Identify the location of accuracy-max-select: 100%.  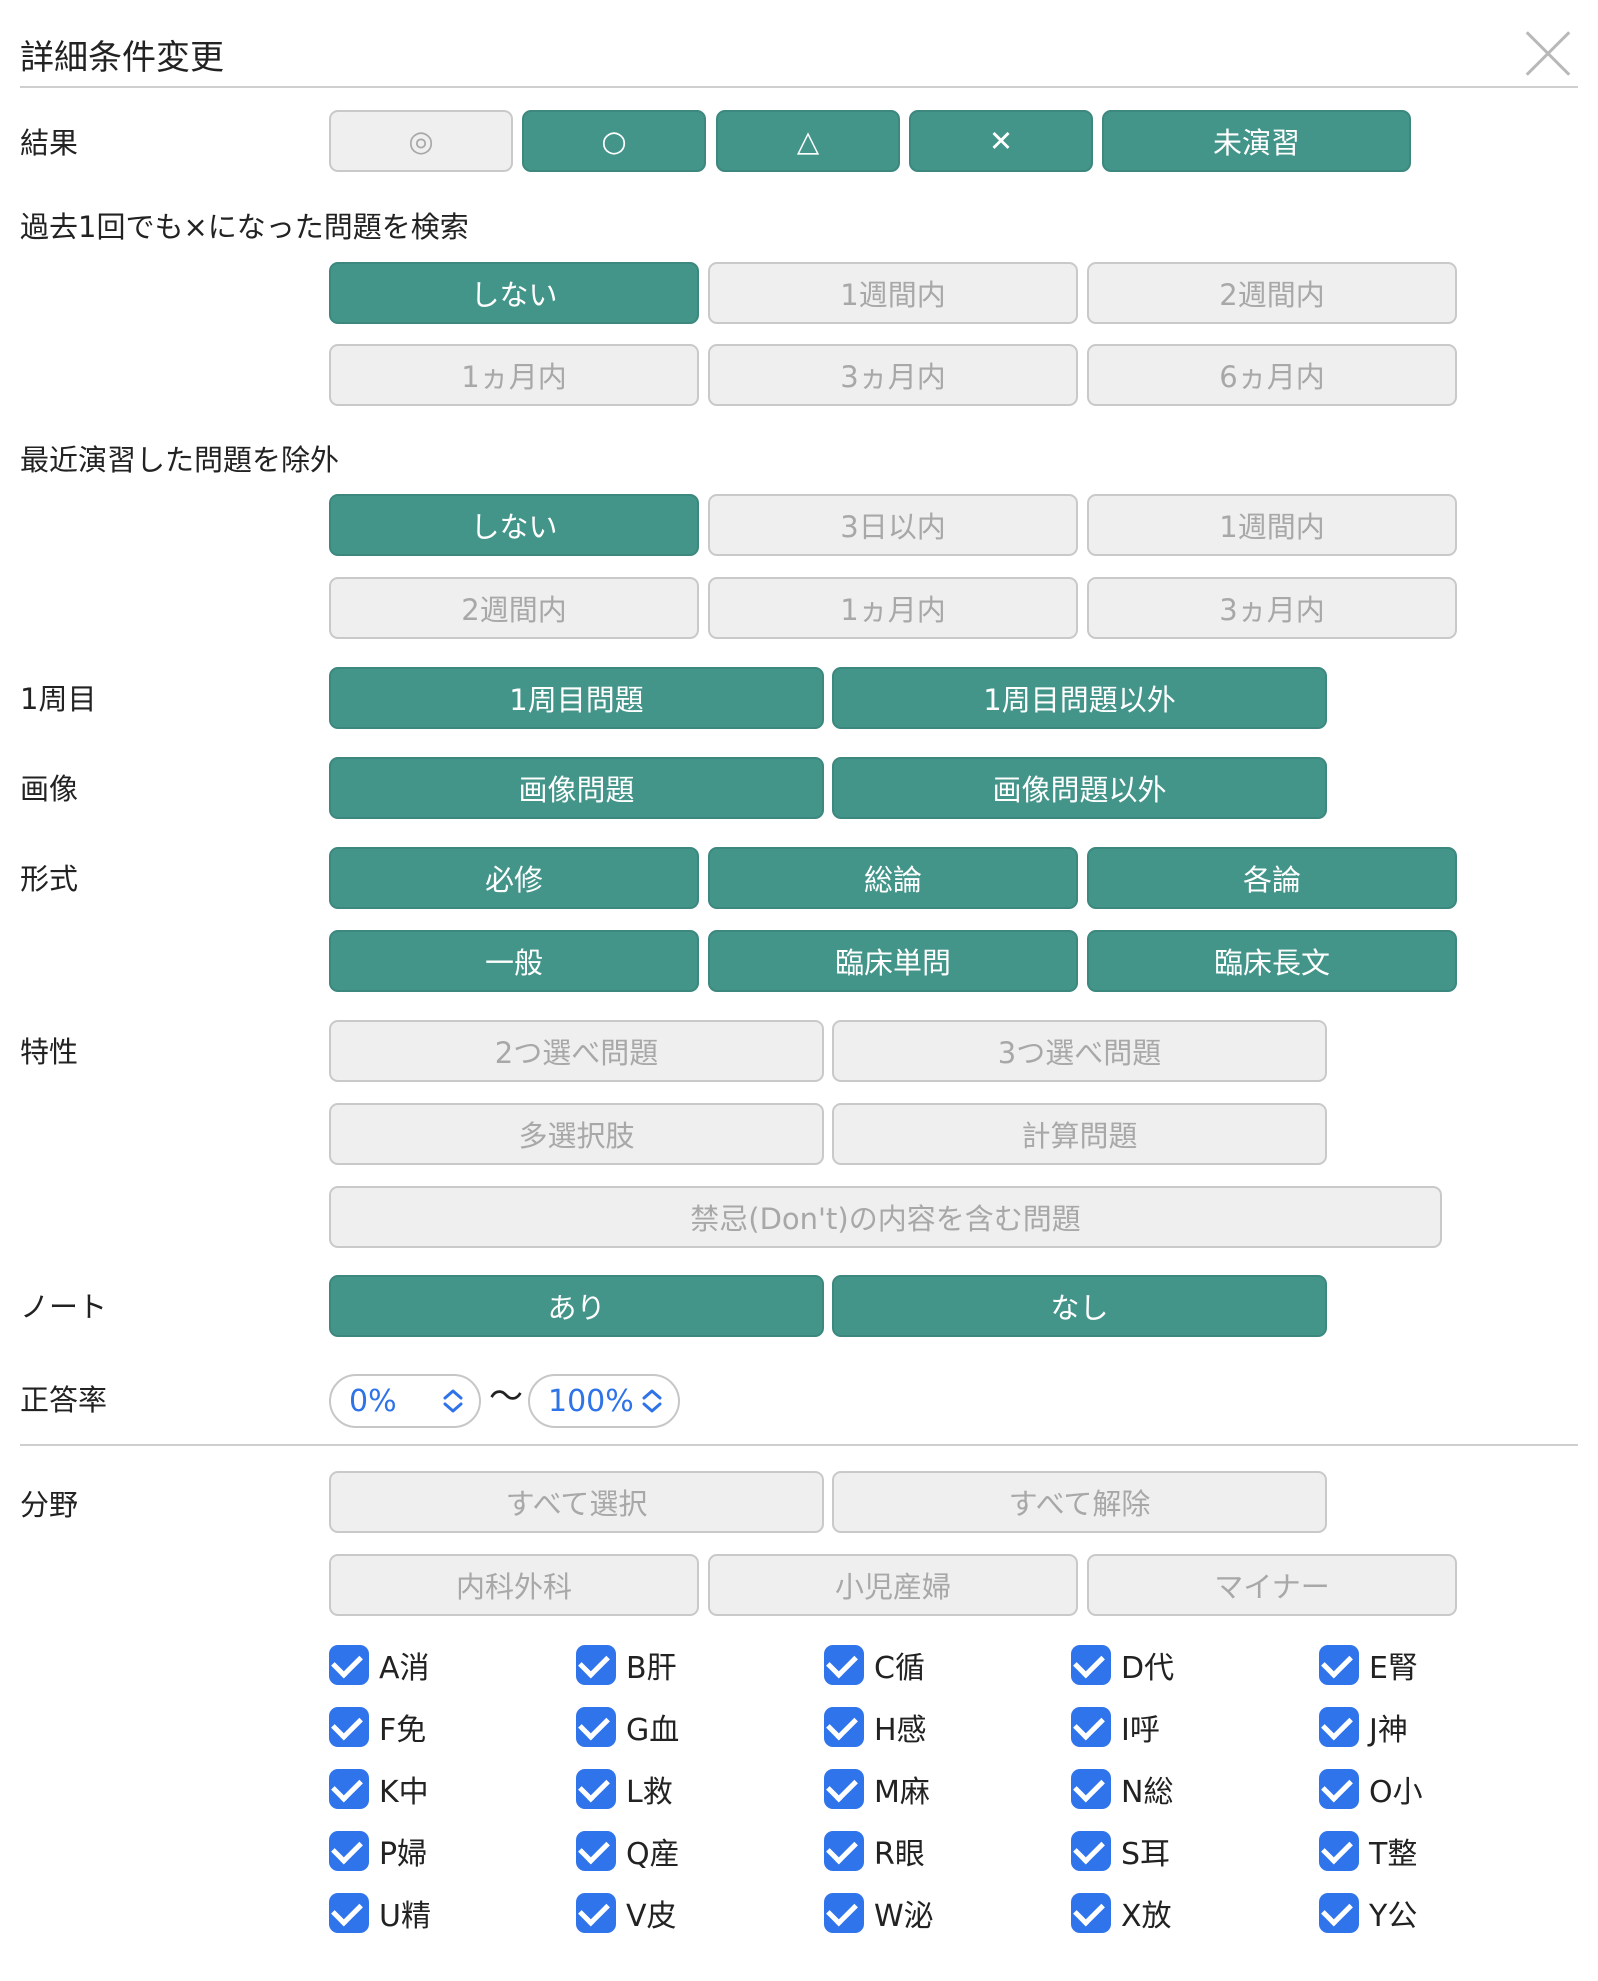
(604, 1401).